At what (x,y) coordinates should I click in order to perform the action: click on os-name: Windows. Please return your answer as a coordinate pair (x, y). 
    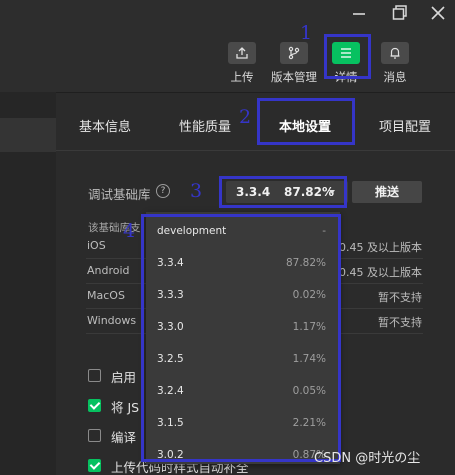
    Looking at the image, I should click on (112, 320).